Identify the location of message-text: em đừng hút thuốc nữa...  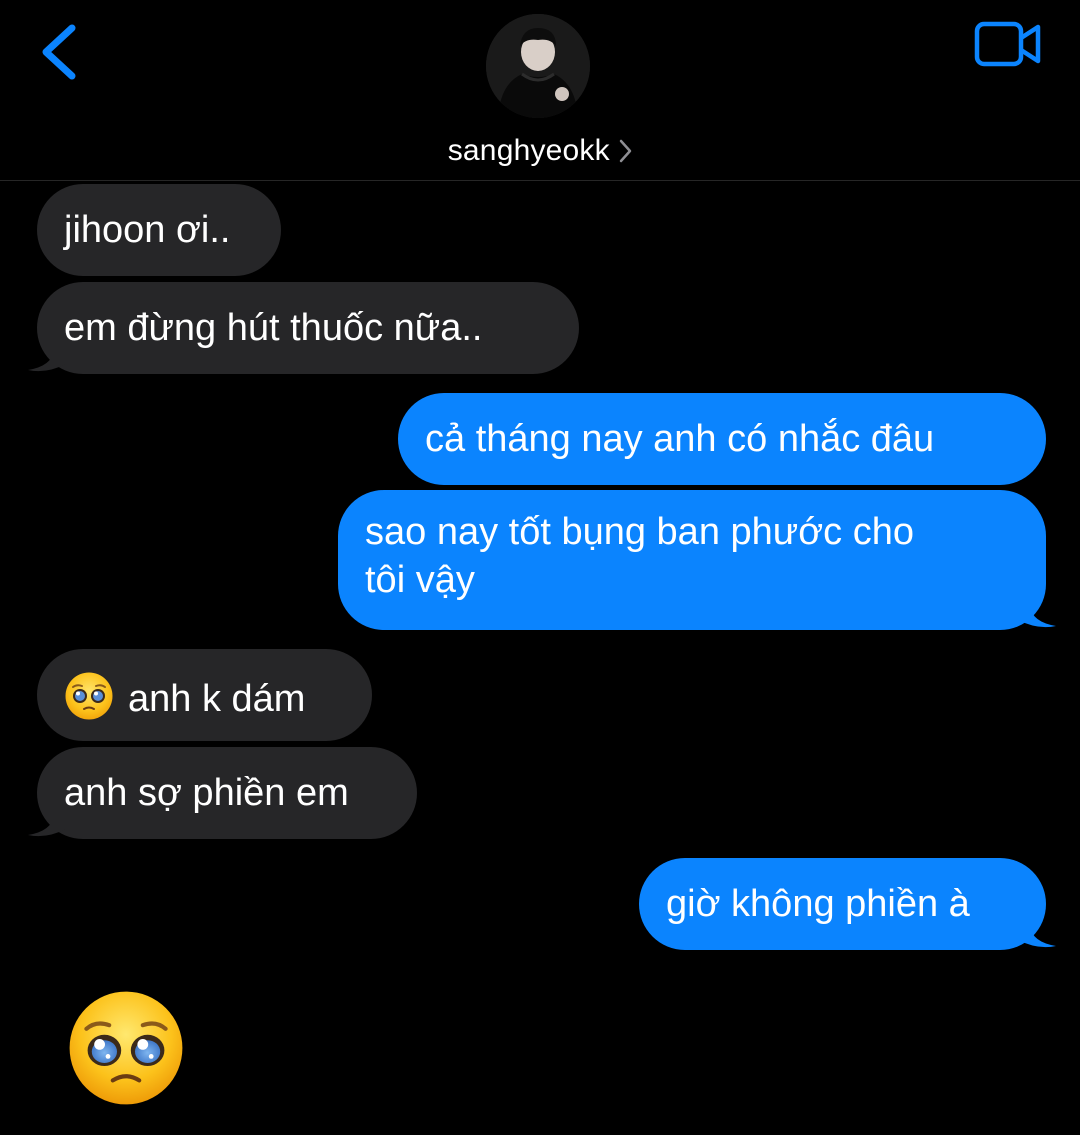
(273, 328).